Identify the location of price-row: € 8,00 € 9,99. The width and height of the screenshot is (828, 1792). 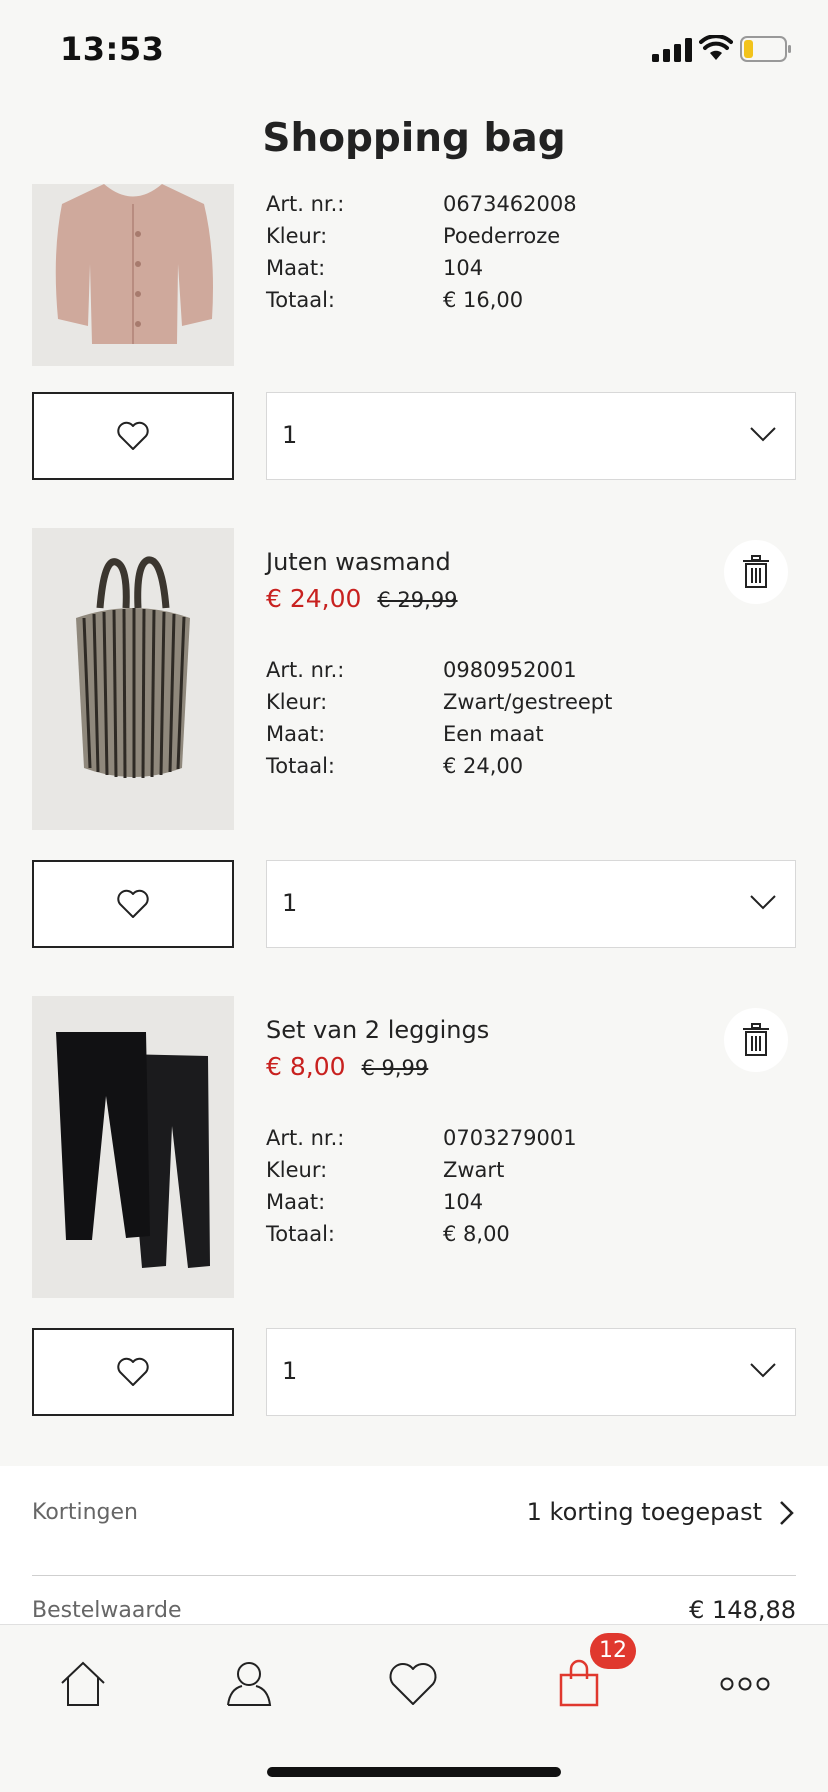
(347, 1066).